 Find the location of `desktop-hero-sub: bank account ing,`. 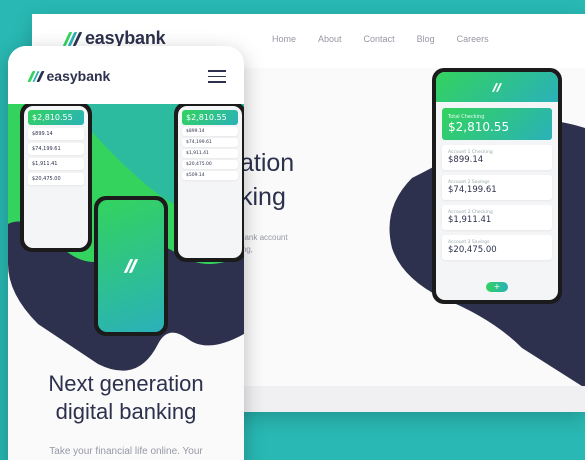

desktop-hero-sub: bank account ing, is located at coordinates (264, 244).